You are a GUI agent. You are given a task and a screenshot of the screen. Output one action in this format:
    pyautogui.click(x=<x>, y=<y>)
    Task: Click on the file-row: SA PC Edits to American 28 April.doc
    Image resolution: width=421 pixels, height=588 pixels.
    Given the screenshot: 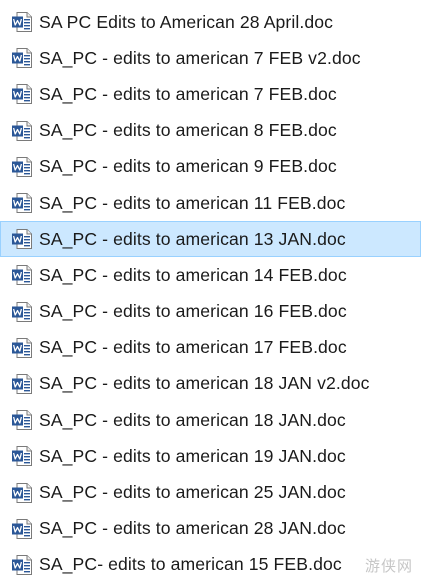 What is the action you would take?
    pyautogui.click(x=210, y=22)
    